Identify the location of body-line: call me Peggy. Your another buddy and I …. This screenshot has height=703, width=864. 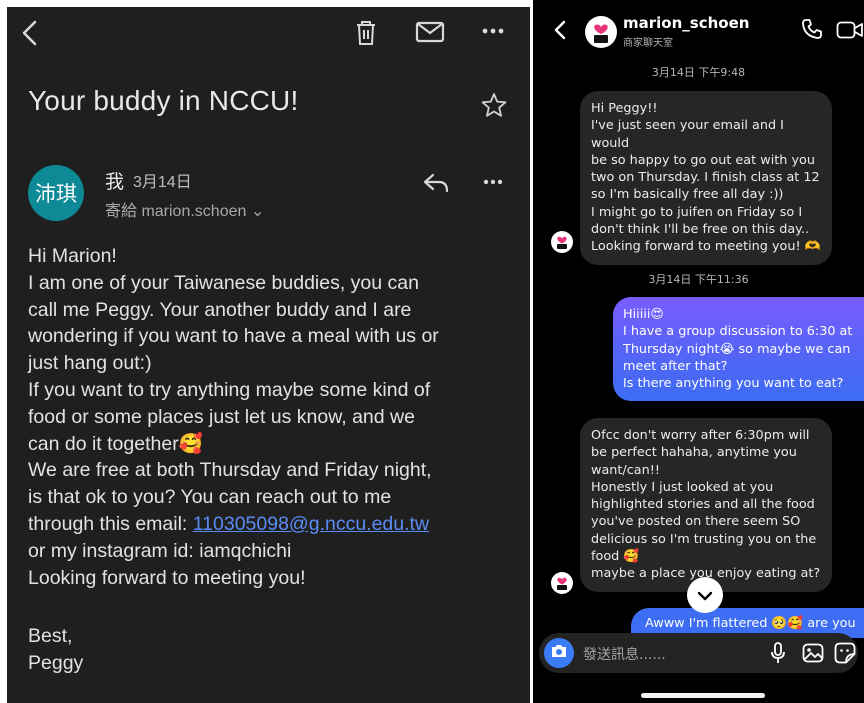
(220, 309).